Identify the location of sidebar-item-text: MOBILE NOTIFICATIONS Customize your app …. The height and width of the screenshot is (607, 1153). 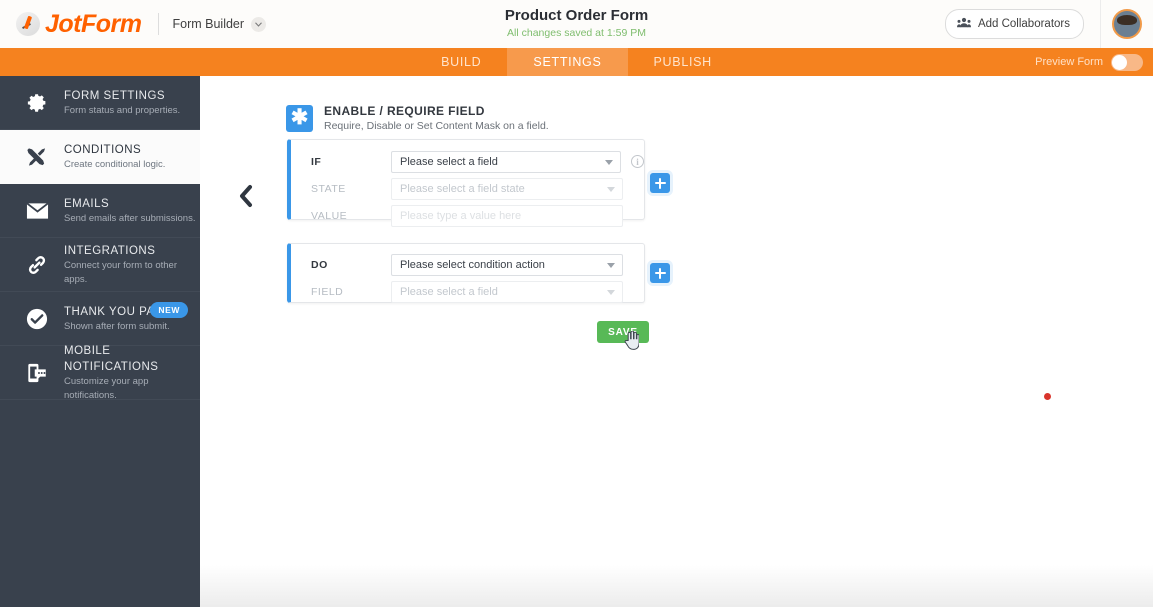
(132, 372).